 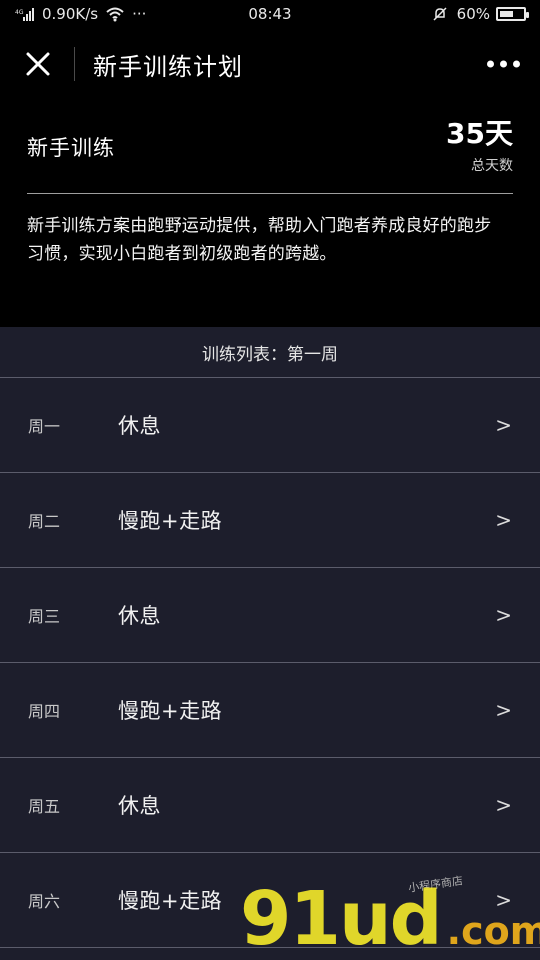 I want to click on status-left: 4G 0.90K/s ···, so click(x=80, y=14).